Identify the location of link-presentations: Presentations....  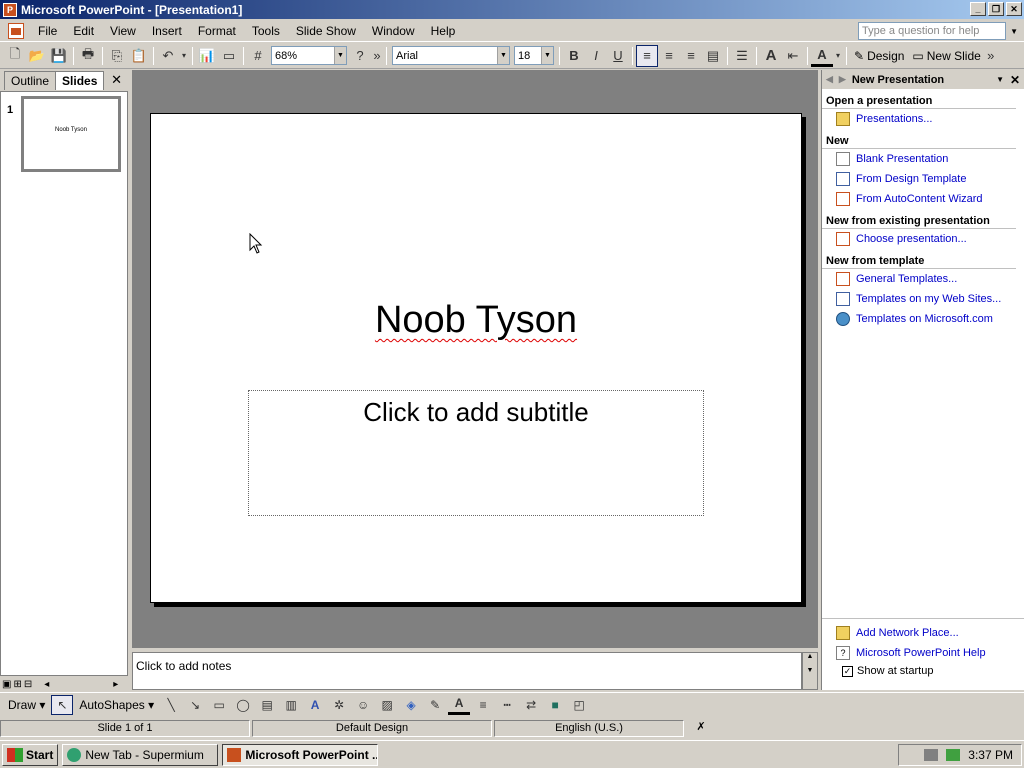
(923, 119).